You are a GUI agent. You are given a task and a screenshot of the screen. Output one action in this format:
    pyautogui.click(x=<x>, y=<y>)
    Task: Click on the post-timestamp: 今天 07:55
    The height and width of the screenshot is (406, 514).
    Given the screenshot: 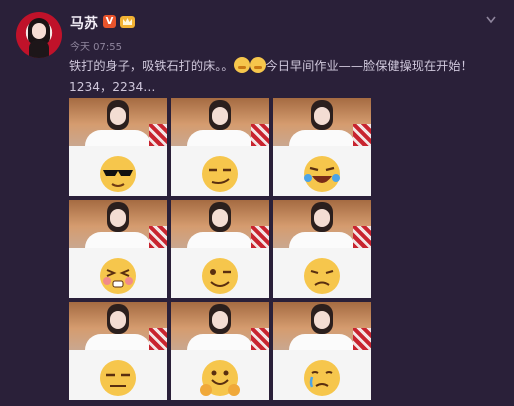 What is the action you would take?
    pyautogui.click(x=96, y=45)
    